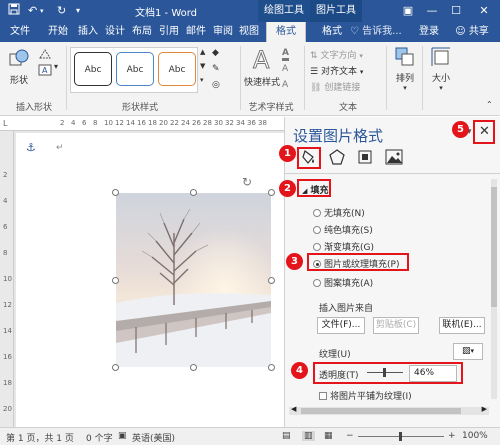  I want to click on horizontal-ruler: L 2 4 6 8 10 12 14 16 18 20 22 24 26 28 30 32 34 36 38, so click(142, 124).